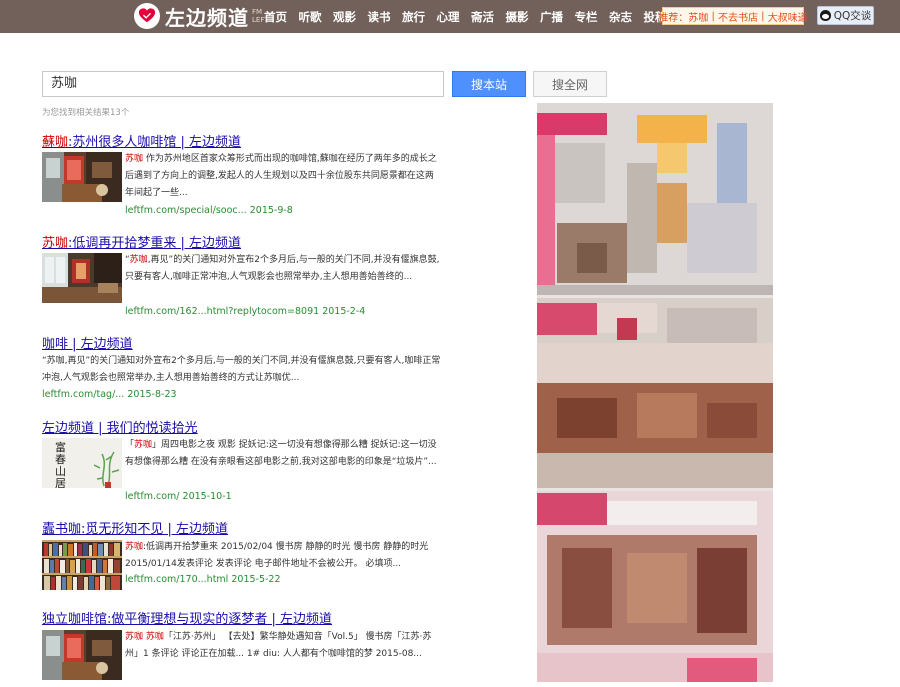 The image size is (900, 687). What do you see at coordinates (86, 113) in the screenshot?
I see `result-count: 为您找到相关结果13个` at bounding box center [86, 113].